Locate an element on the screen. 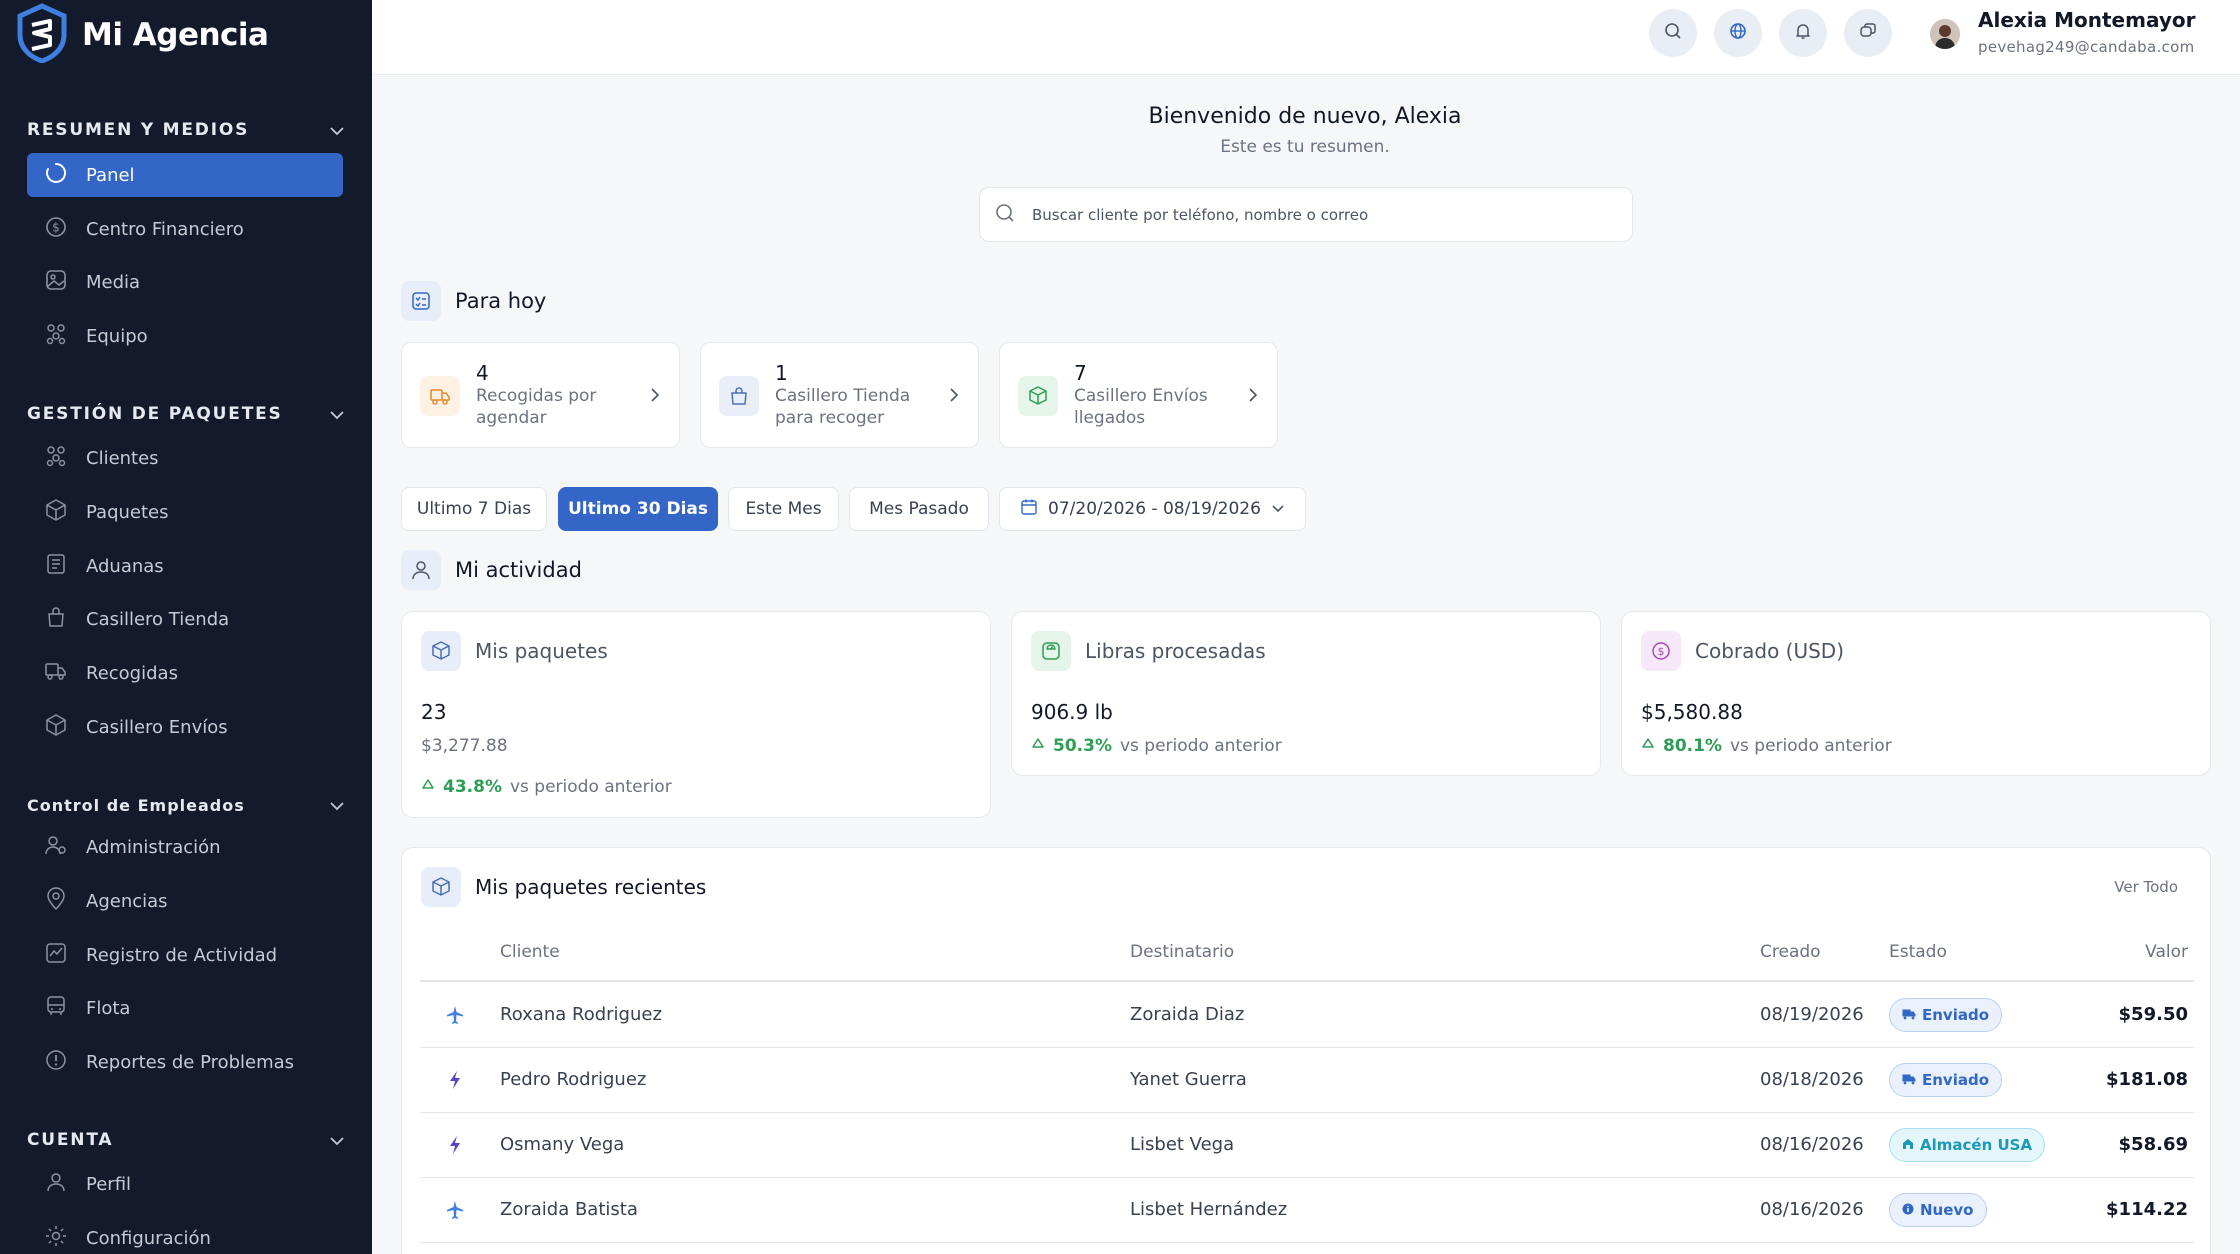  sidebar-item-centro-financiero: $ Centro Financiero is located at coordinates (185, 229).